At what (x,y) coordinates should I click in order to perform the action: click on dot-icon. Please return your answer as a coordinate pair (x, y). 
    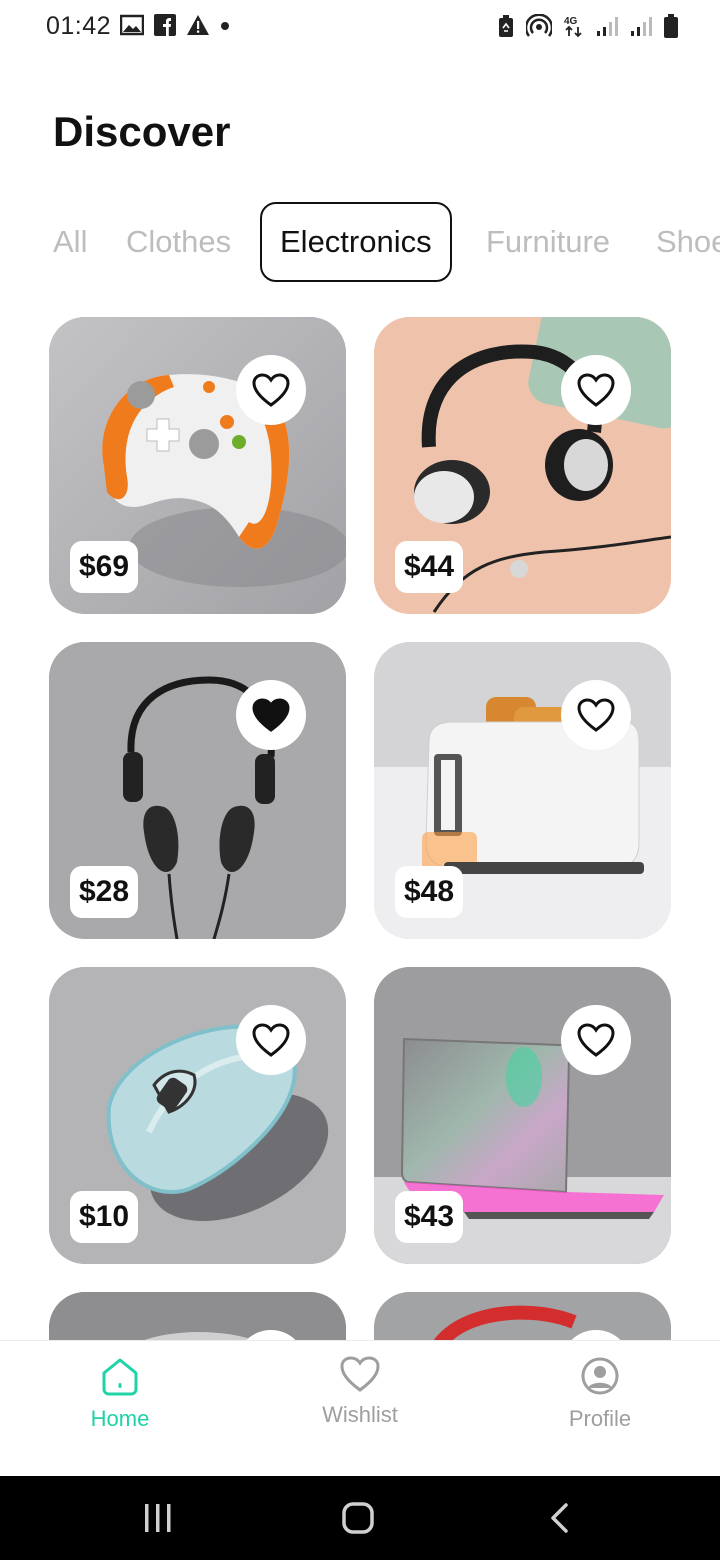
    Looking at the image, I should click on (225, 26).